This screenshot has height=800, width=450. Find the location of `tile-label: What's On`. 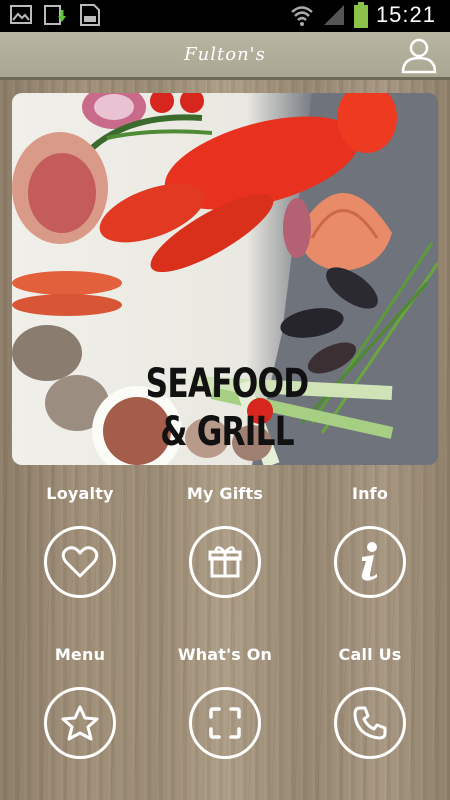

tile-label: What's On is located at coordinates (225, 654).